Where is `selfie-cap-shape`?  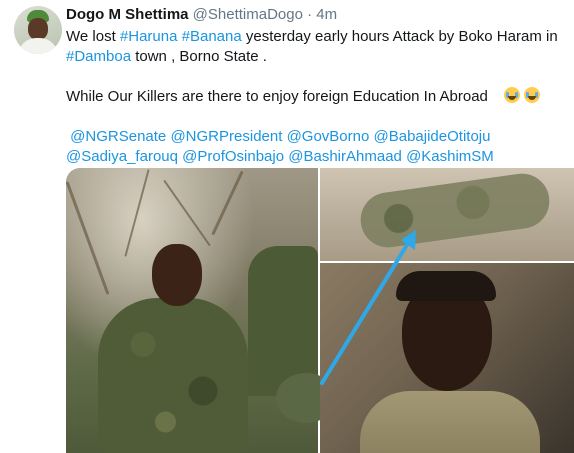
selfie-cap-shape is located at coordinates (446, 286).